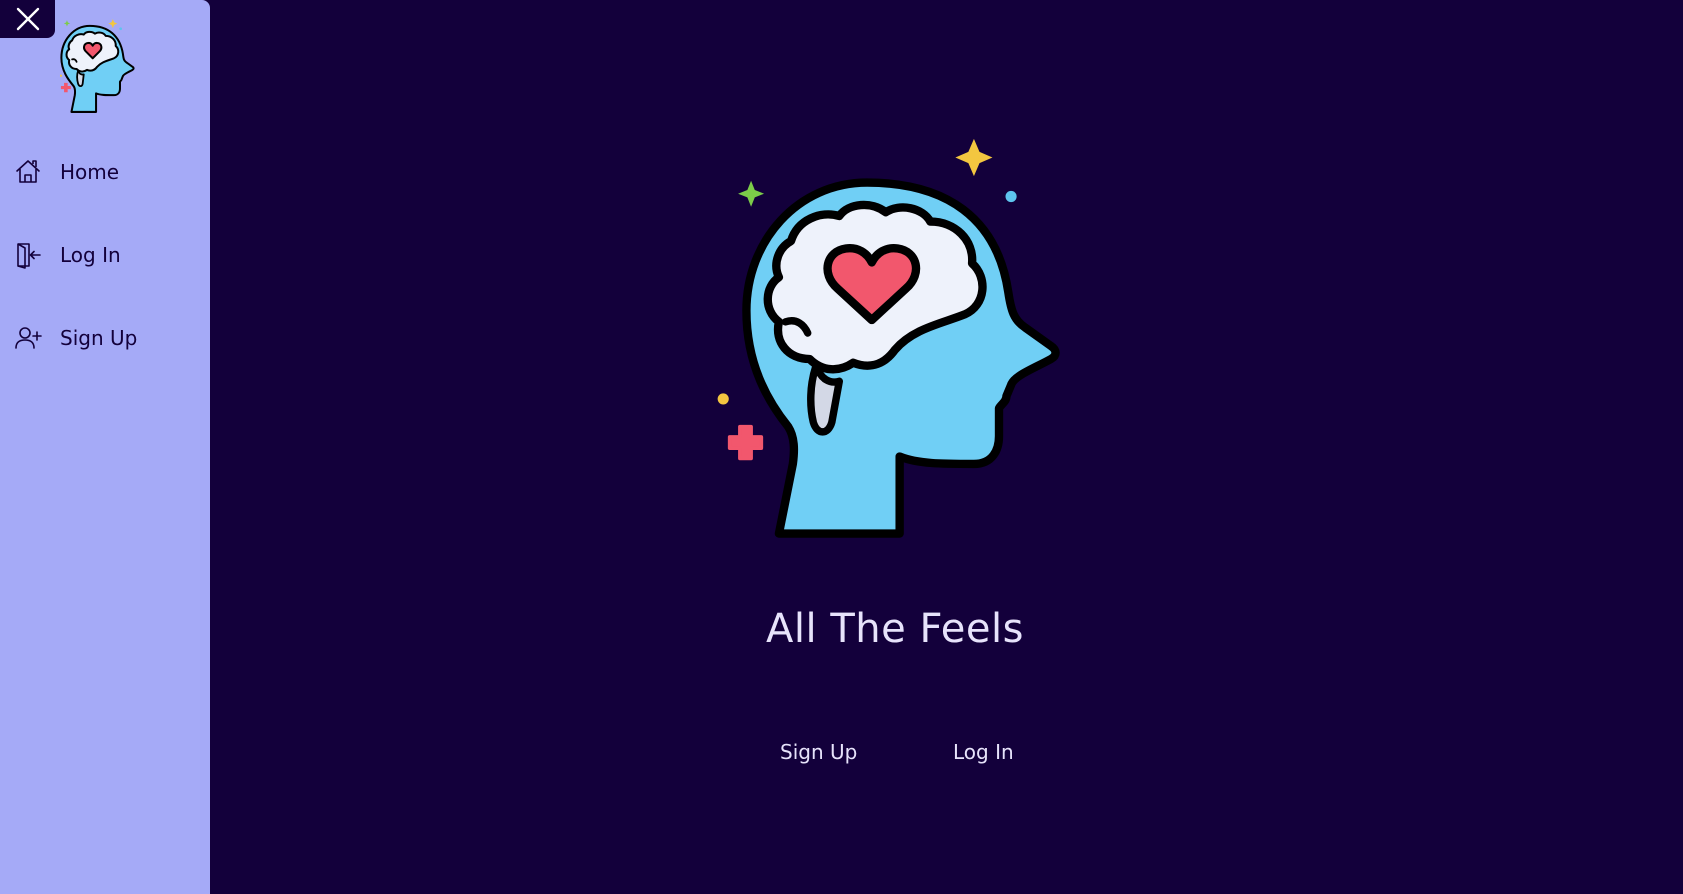  Describe the element at coordinates (29, 256) in the screenshot. I see `login-door-icon` at that location.